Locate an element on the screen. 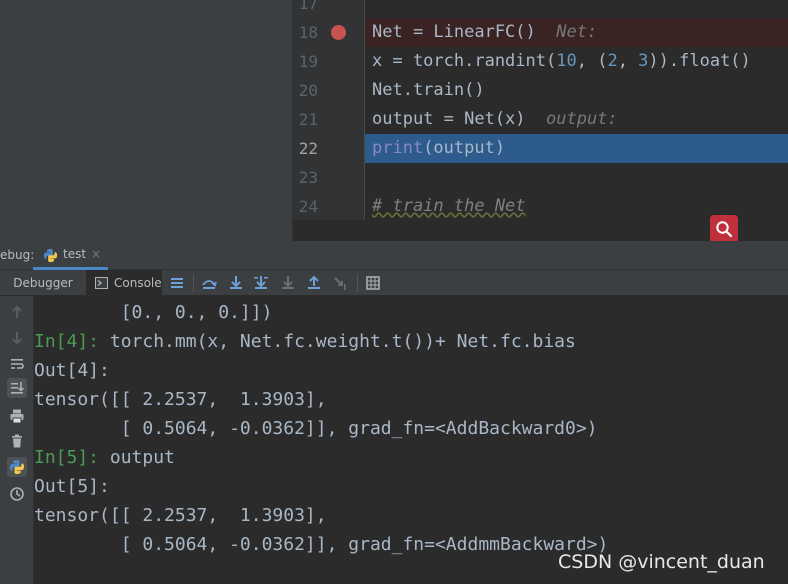  console-side-toolbar is located at coordinates (17, 440).